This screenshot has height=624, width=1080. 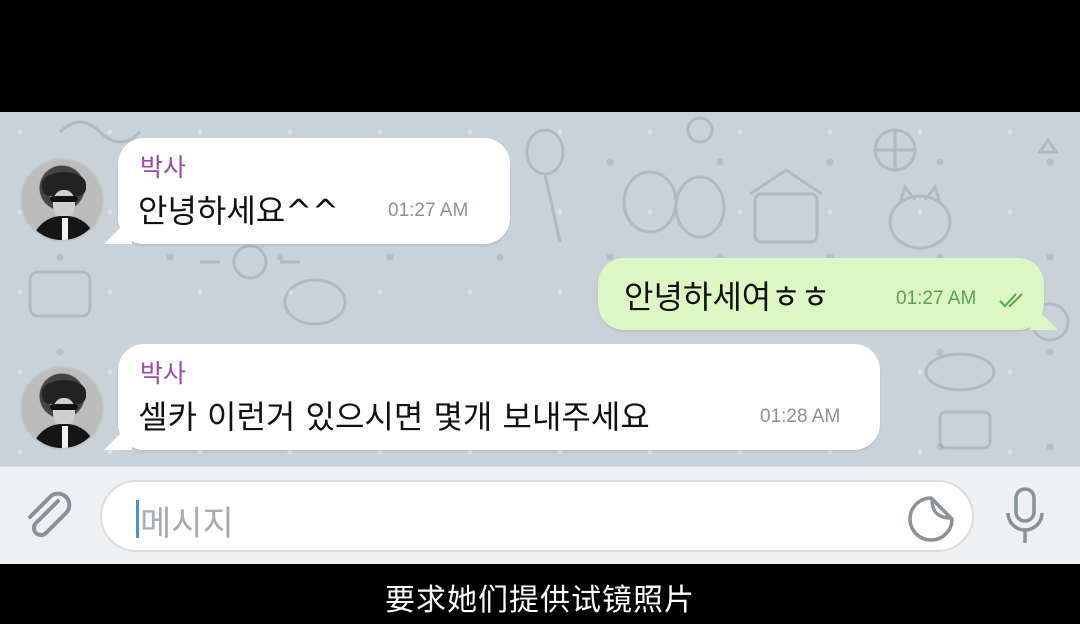 I want to click on message-text: 안녕하세여ㅎㅎ, so click(x=727, y=297).